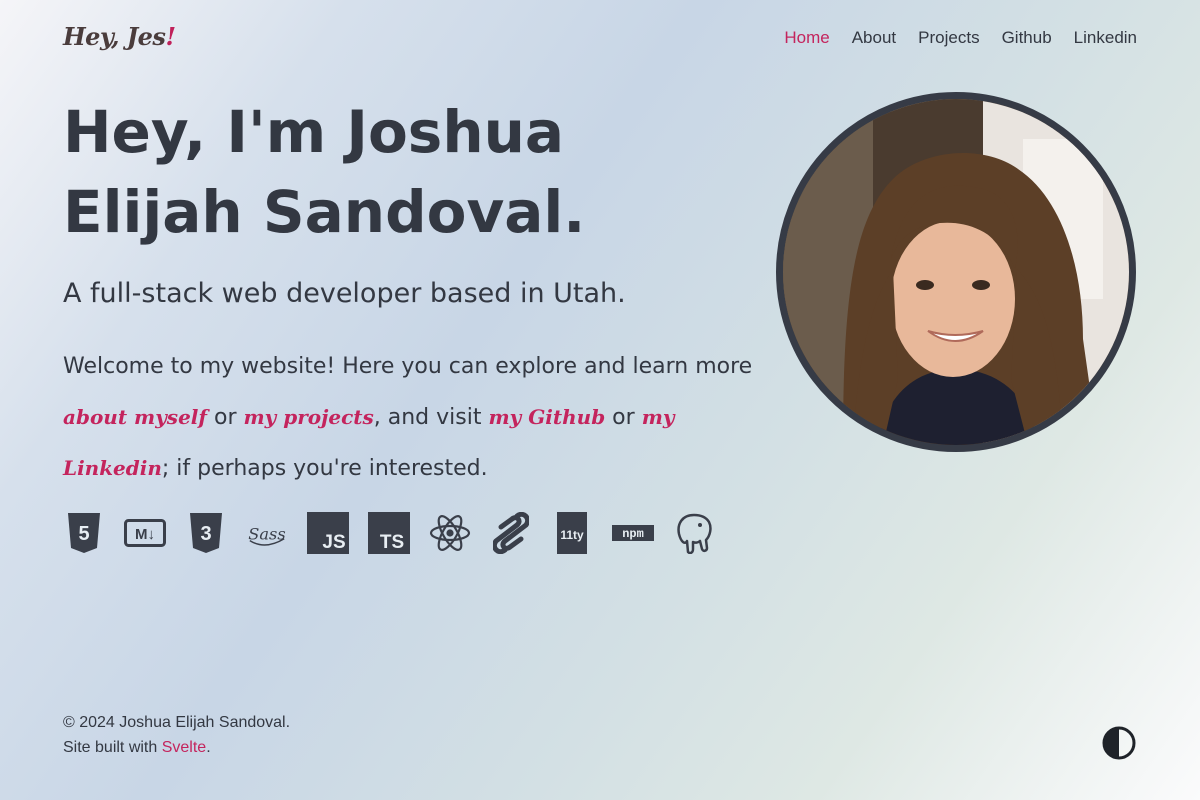 The height and width of the screenshot is (800, 1200). What do you see at coordinates (511, 533) in the screenshot?
I see `svelte-icon` at bounding box center [511, 533].